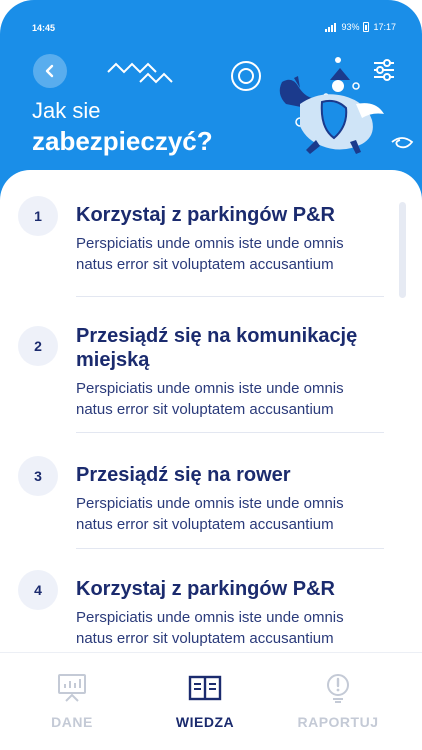  Describe the element at coordinates (38, 346) in the screenshot. I see `item-number-badge: 2` at that location.